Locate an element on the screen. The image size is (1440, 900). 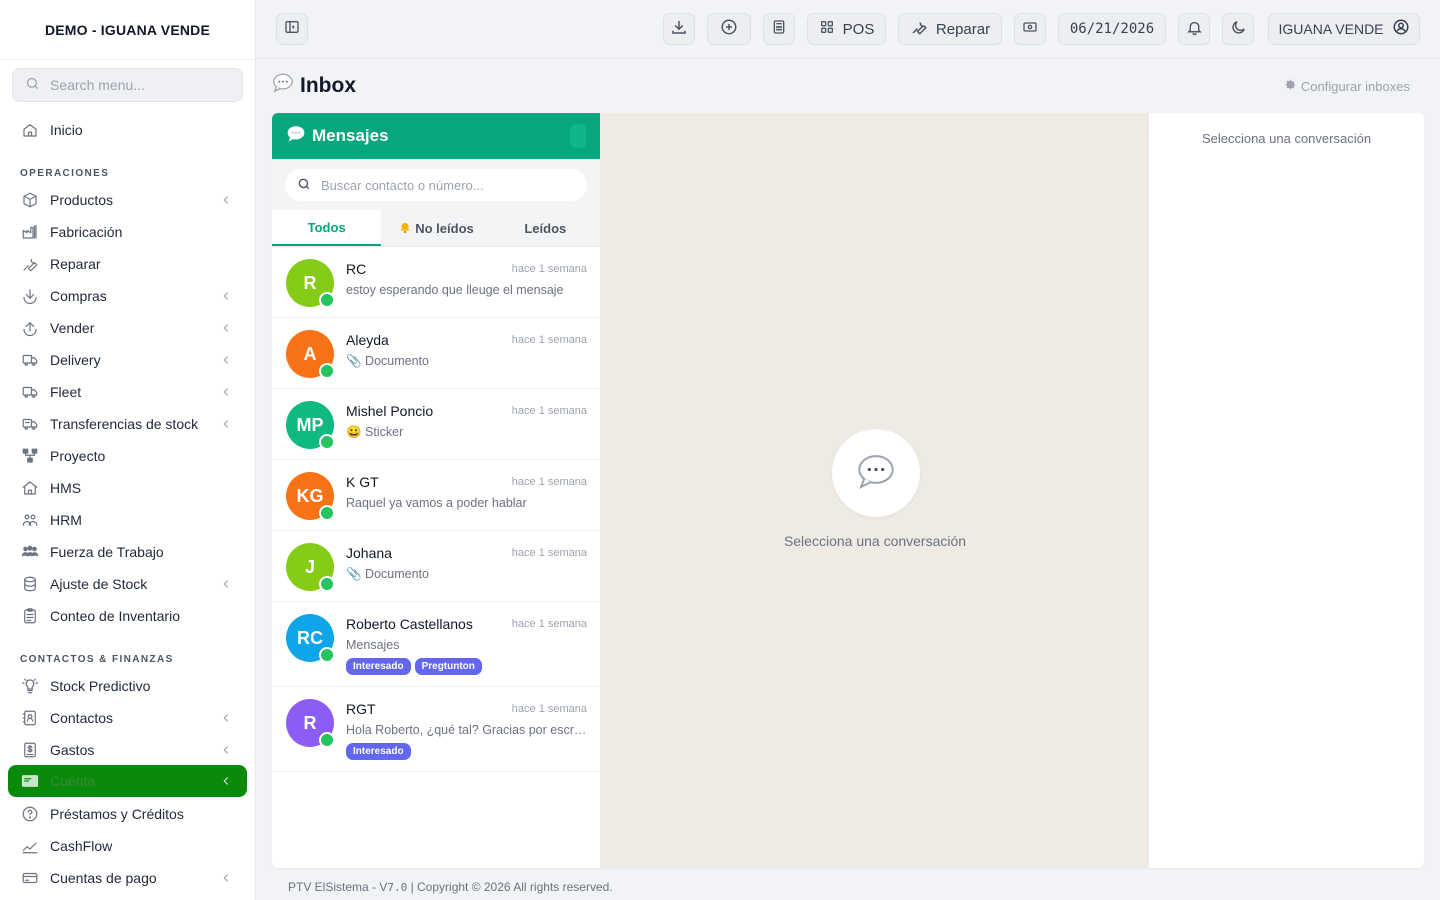
sidebar-item-fabricacion: Fabricación is located at coordinates (127, 232).